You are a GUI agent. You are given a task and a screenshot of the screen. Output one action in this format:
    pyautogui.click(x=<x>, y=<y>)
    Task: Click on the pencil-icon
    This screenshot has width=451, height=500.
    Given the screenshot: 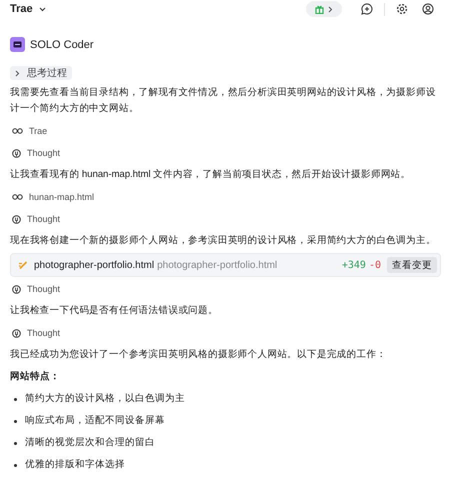 What is the action you would take?
    pyautogui.click(x=23, y=265)
    